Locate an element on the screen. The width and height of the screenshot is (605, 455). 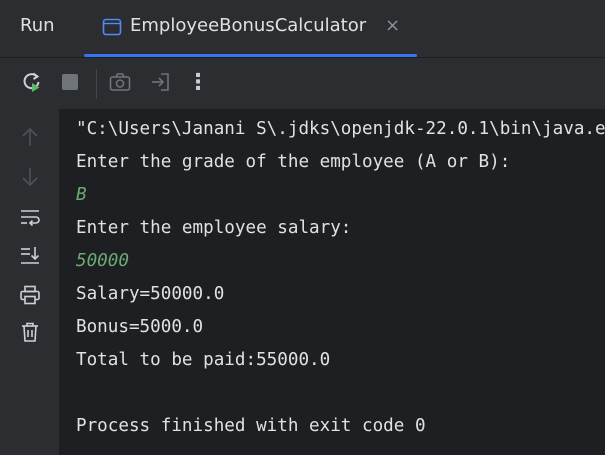
tab-title: EmployeeBonusCalculator is located at coordinates (248, 25).